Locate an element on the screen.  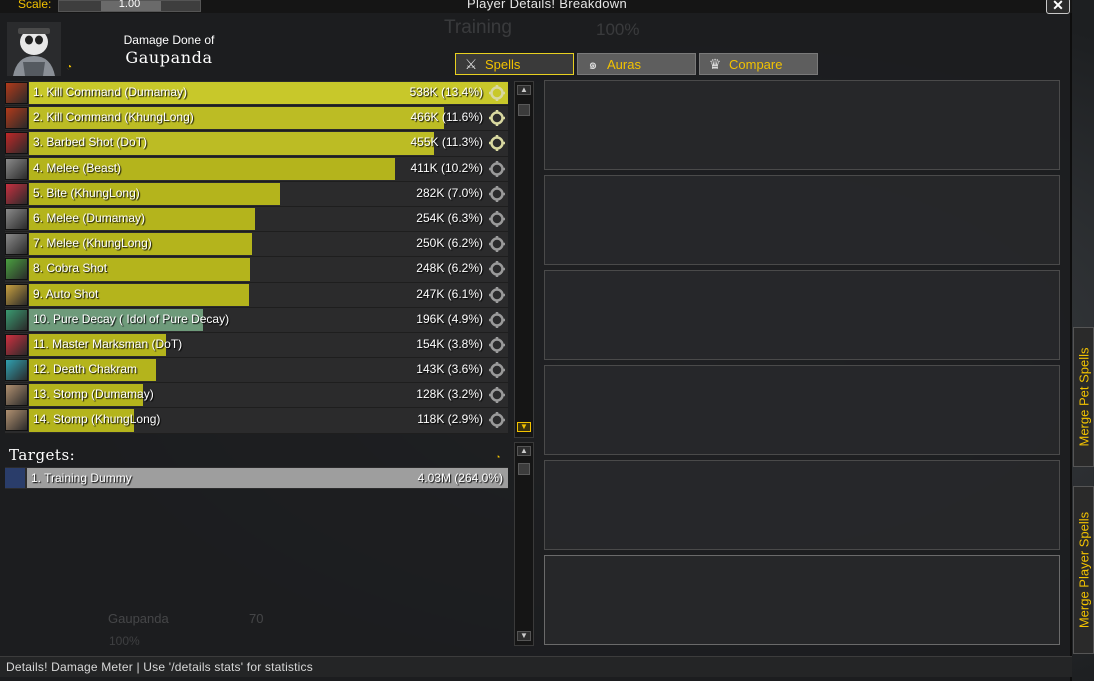
spell-row: 3. Barbed Shot (DoT) 455K (11.3%) is located at coordinates (256, 144).